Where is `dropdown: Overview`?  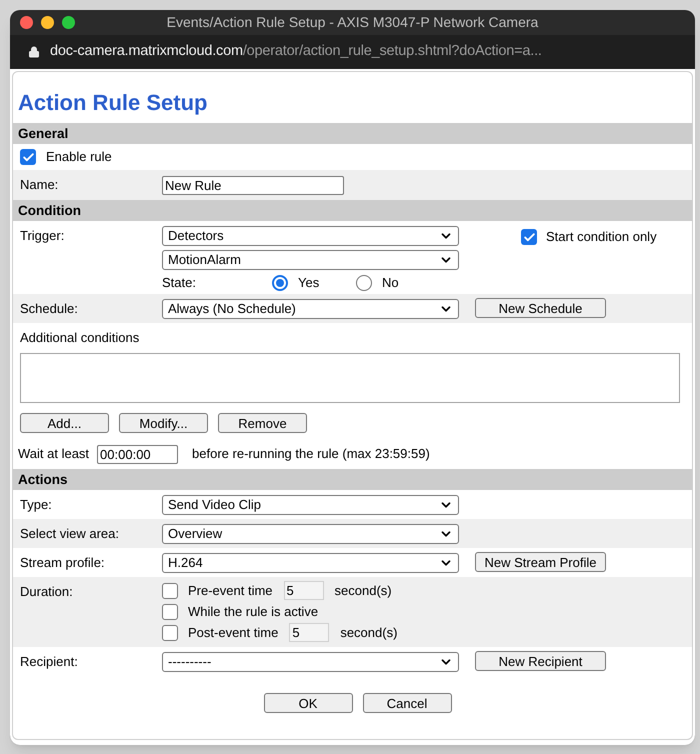 dropdown: Overview is located at coordinates (310, 534).